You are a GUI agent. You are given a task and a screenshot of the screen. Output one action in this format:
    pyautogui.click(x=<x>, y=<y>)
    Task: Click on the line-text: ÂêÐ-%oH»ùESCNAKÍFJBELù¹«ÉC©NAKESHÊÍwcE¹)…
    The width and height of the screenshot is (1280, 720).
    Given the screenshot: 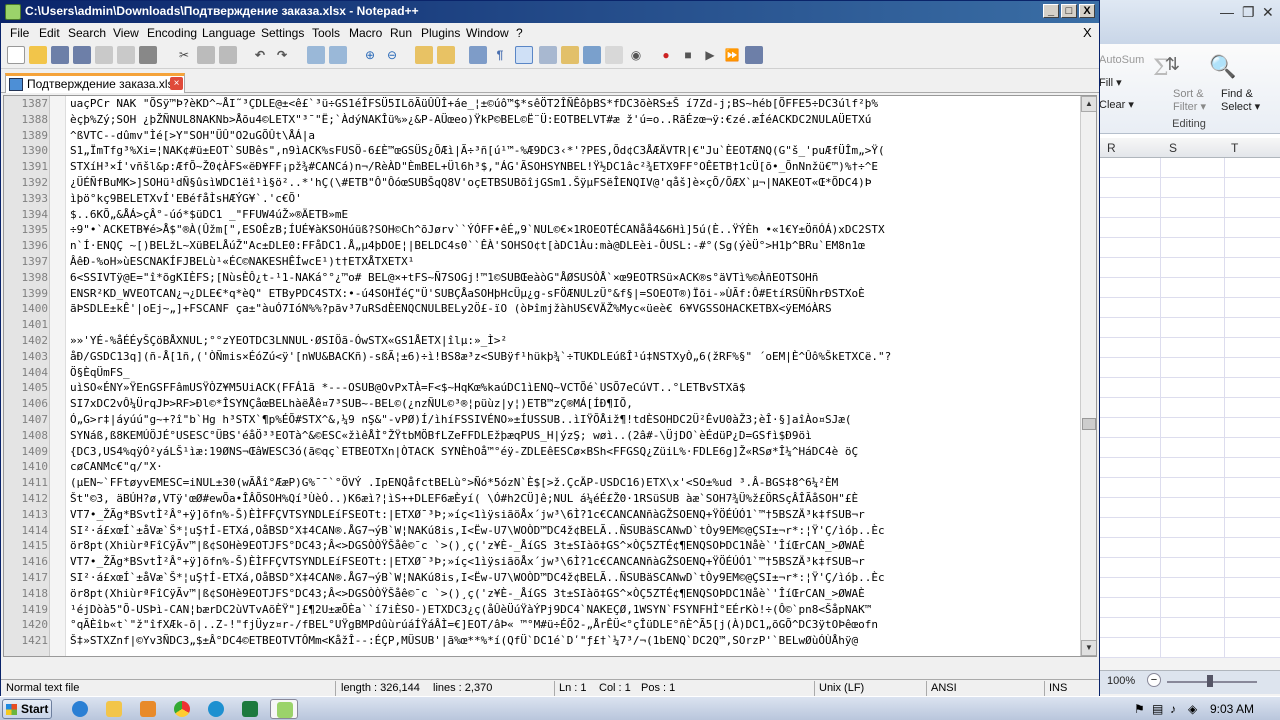 What is the action you would take?
    pyautogui.click(x=575, y=261)
    